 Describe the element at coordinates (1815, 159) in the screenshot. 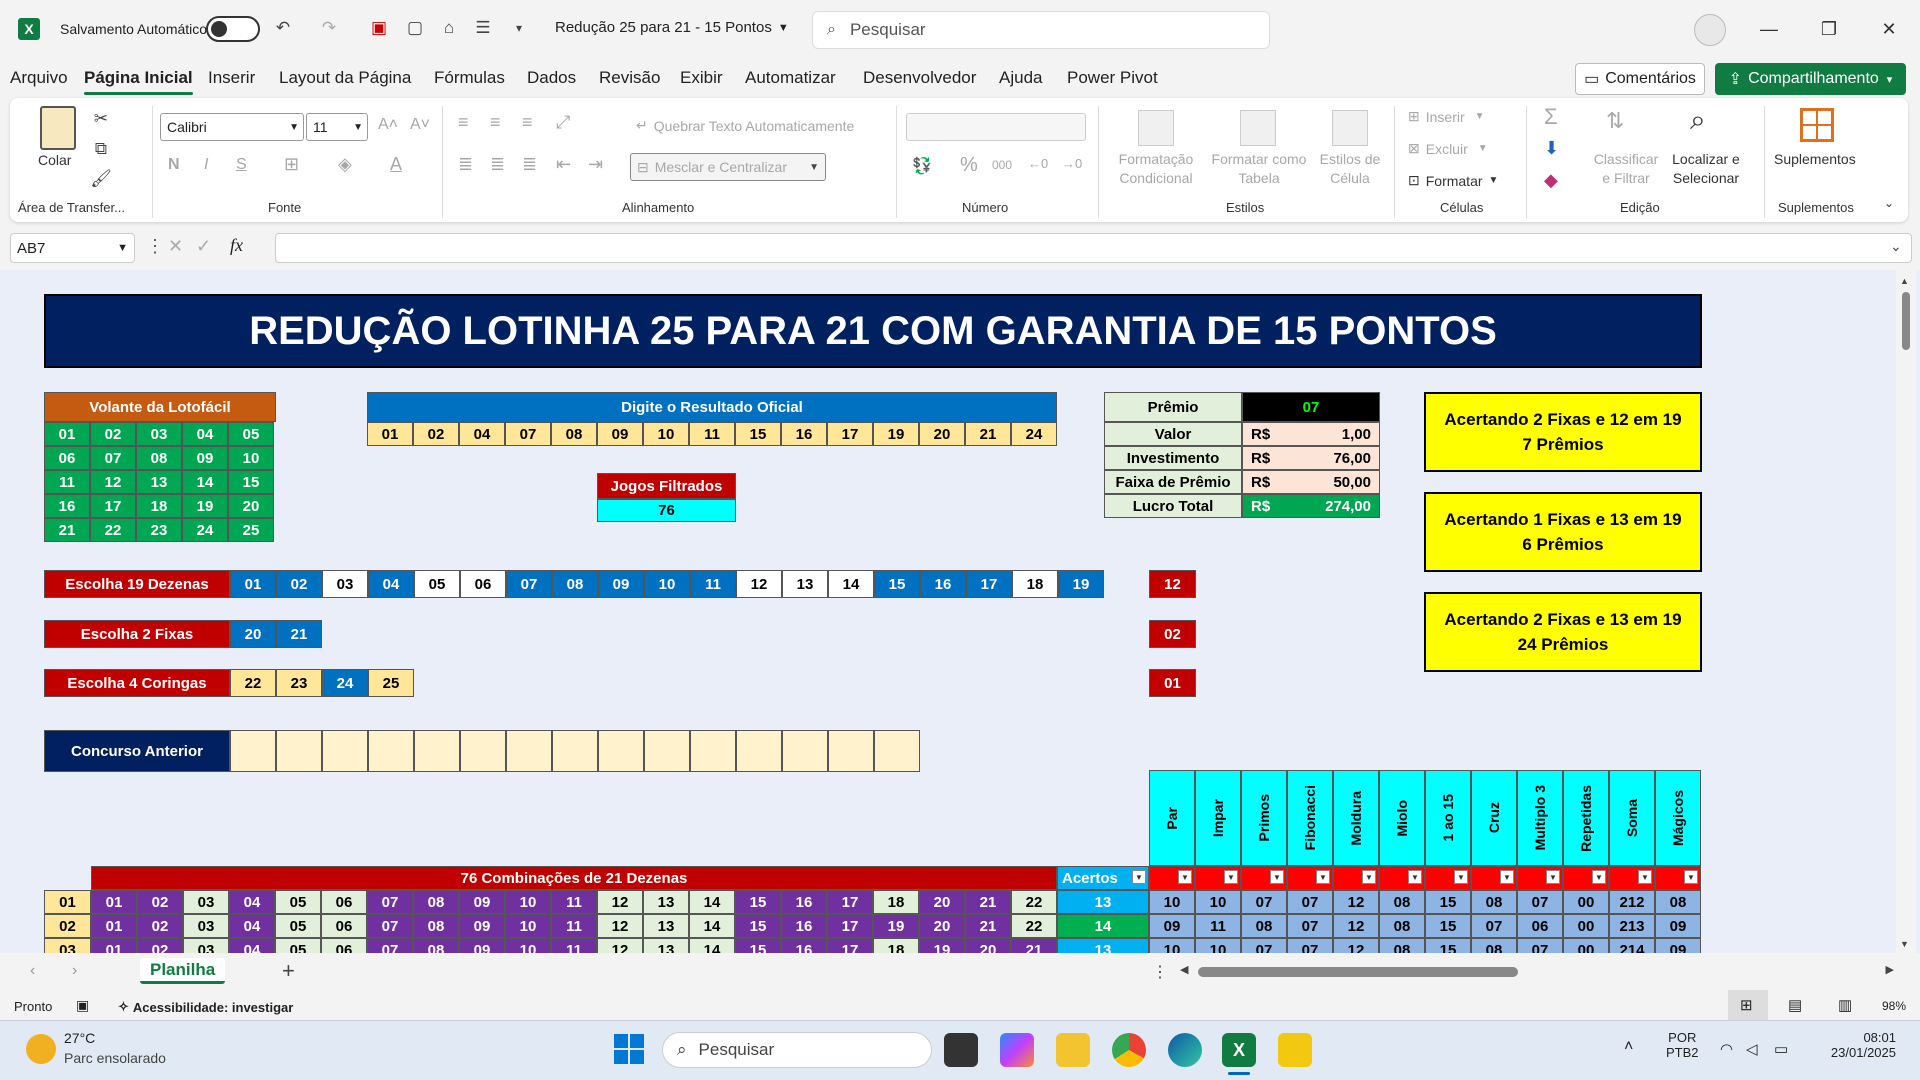

I see `addins-button: Suplementos` at that location.